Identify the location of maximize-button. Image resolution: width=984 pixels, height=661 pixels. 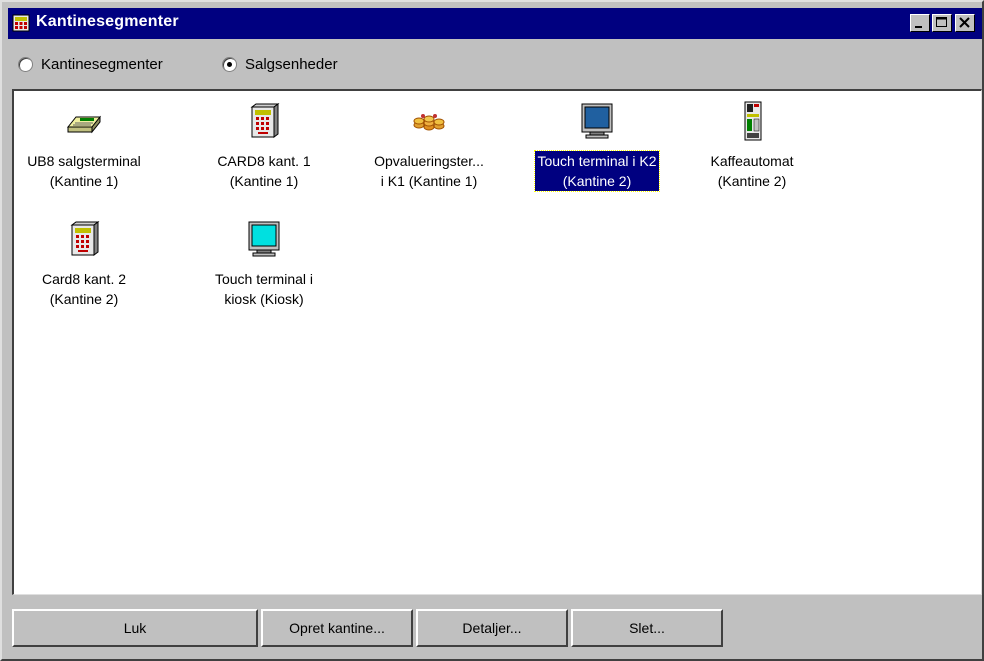
(942, 23).